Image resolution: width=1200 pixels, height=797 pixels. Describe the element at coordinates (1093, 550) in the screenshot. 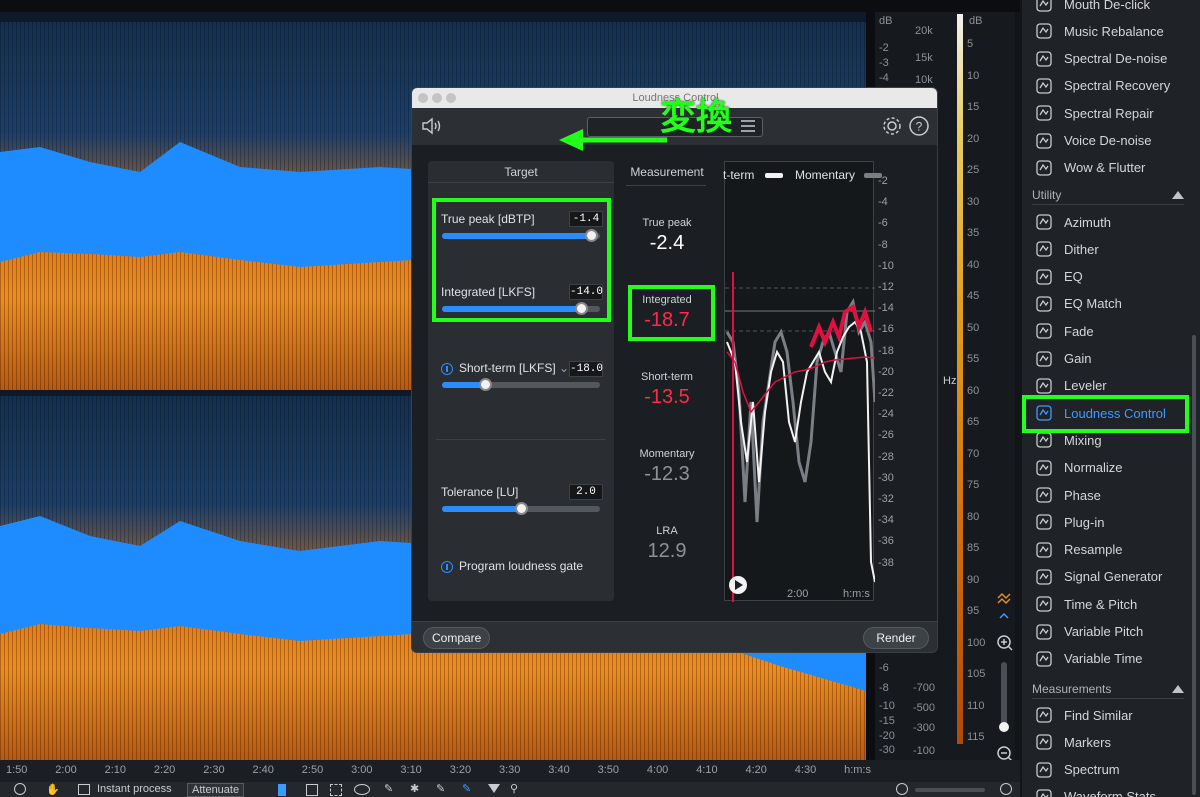

I see `sidebar-item-label: Resample` at that location.